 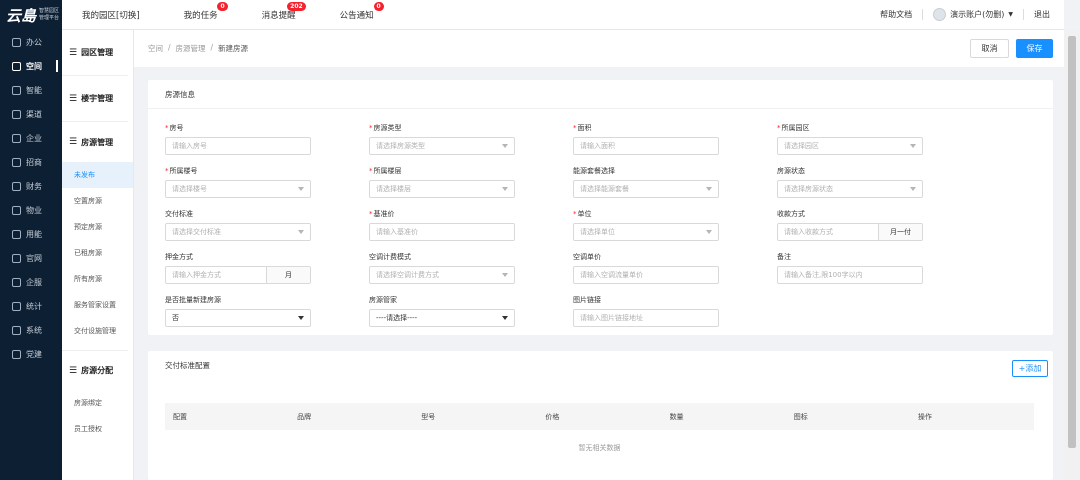 I want to click on top-tab-label: 公告通知, so click(x=356, y=15).